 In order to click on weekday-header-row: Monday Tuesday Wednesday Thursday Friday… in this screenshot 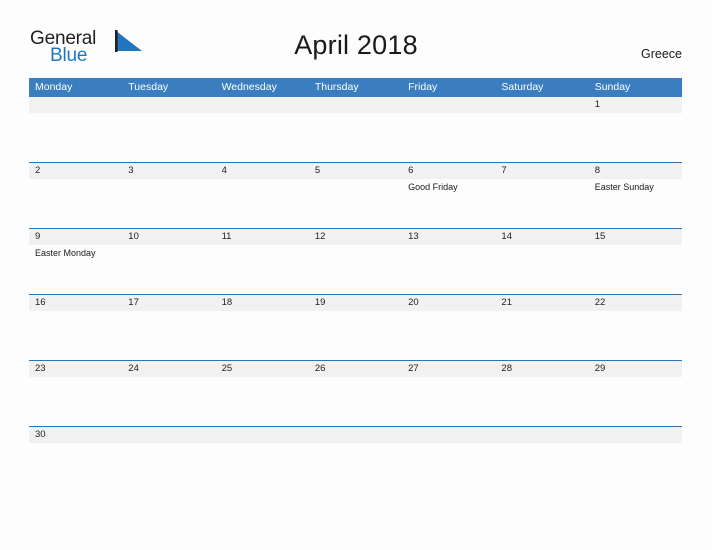, I will do `click(355, 87)`.